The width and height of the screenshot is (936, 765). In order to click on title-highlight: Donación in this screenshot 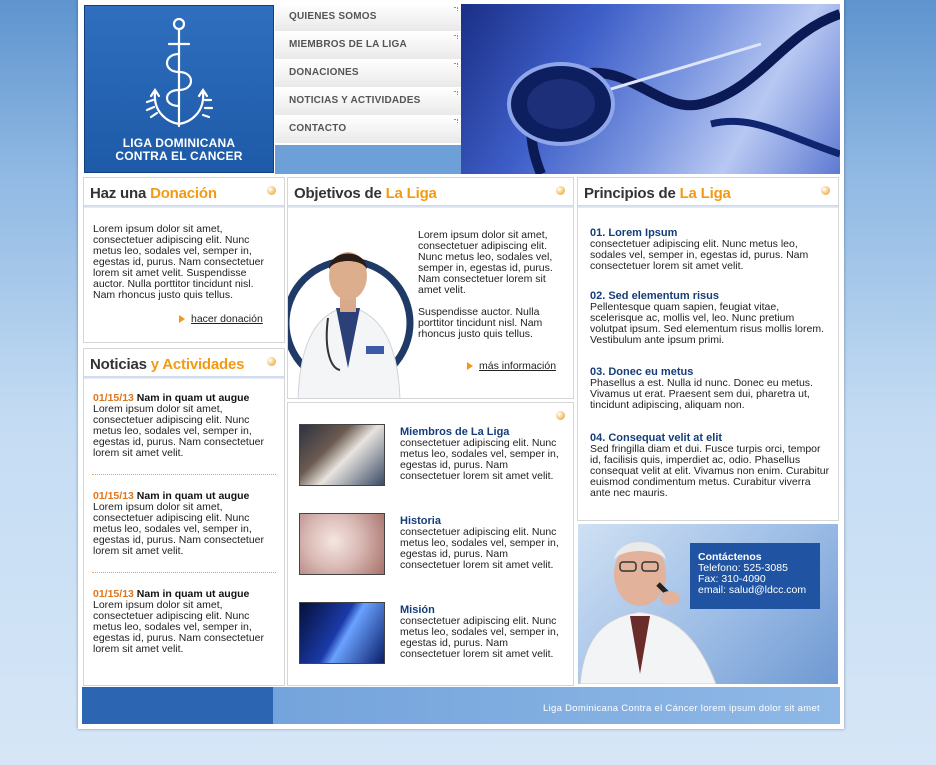, I will do `click(183, 193)`.